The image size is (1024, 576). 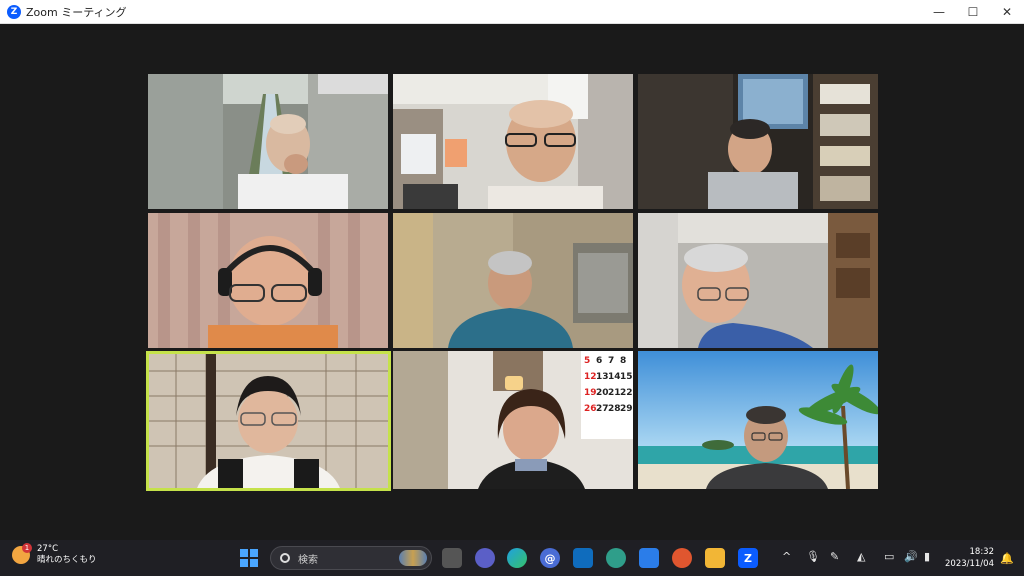 What do you see at coordinates (413, 558) in the screenshot?
I see `search-highlight-image` at bounding box center [413, 558].